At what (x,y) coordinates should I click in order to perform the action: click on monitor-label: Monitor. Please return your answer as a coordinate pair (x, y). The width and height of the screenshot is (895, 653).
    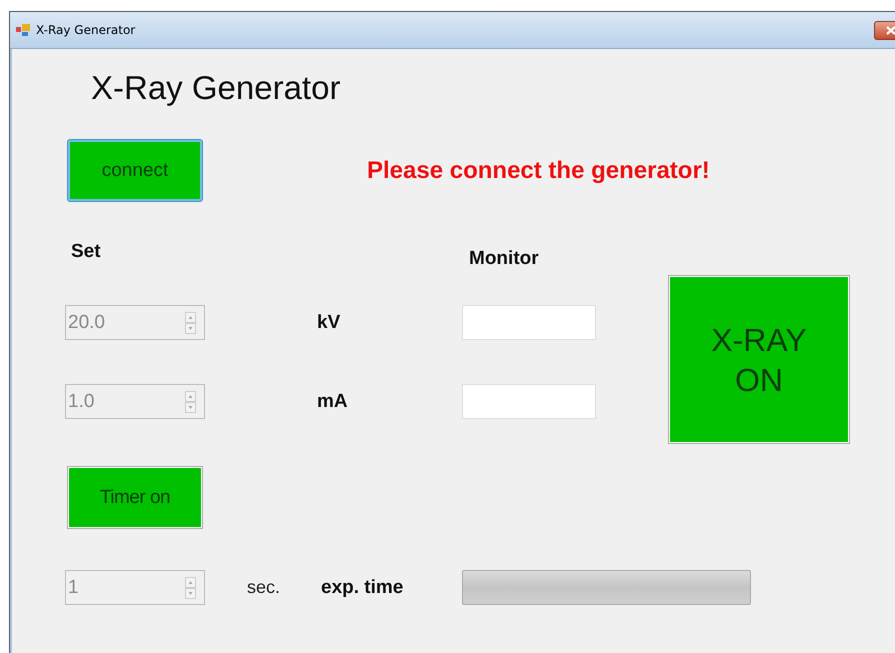
    Looking at the image, I should click on (504, 259).